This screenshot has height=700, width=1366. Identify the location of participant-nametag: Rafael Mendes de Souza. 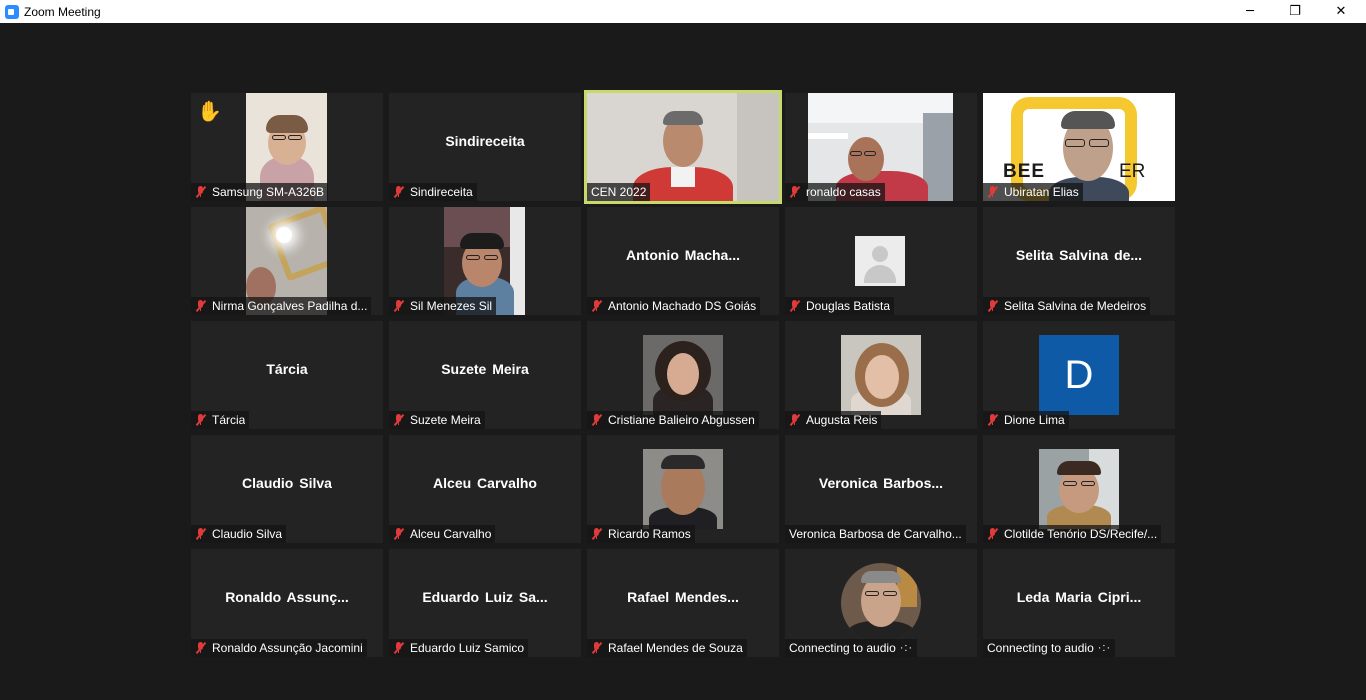
(667, 648).